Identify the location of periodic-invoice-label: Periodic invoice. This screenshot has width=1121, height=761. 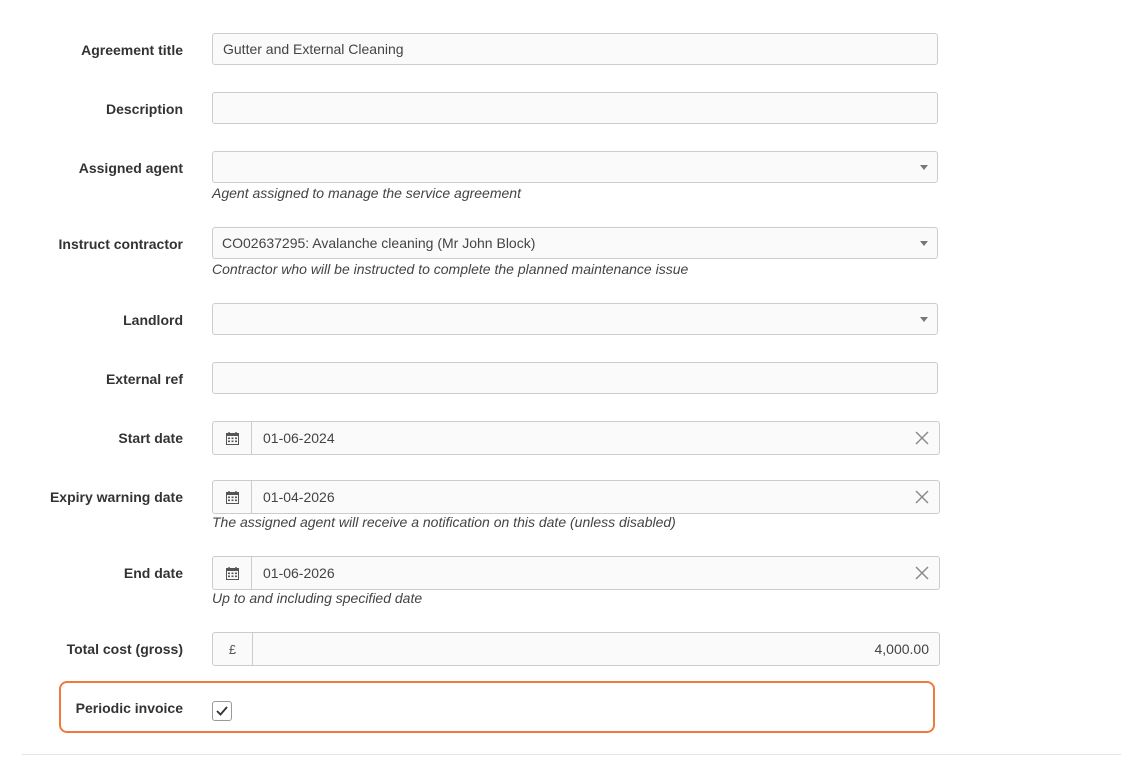
(129, 708).